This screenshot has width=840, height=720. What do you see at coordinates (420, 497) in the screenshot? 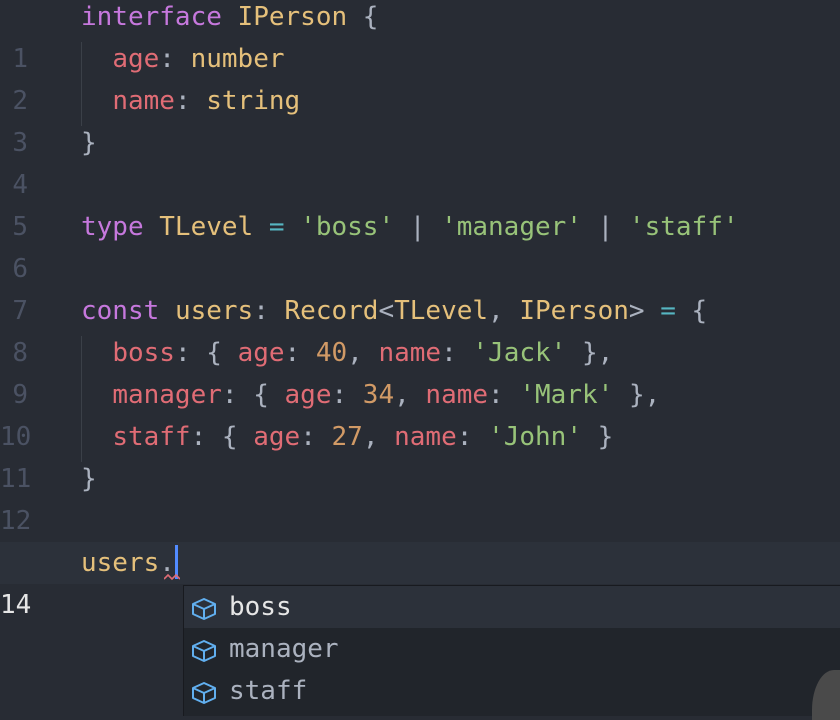
I see `code-line: 12 }` at bounding box center [420, 497].